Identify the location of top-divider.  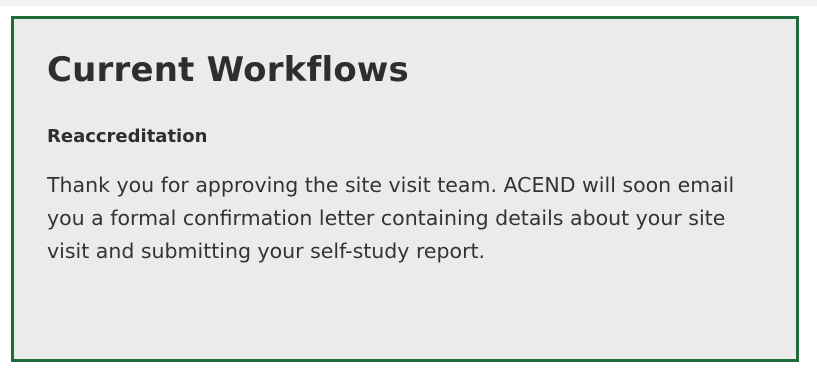
(408, 3).